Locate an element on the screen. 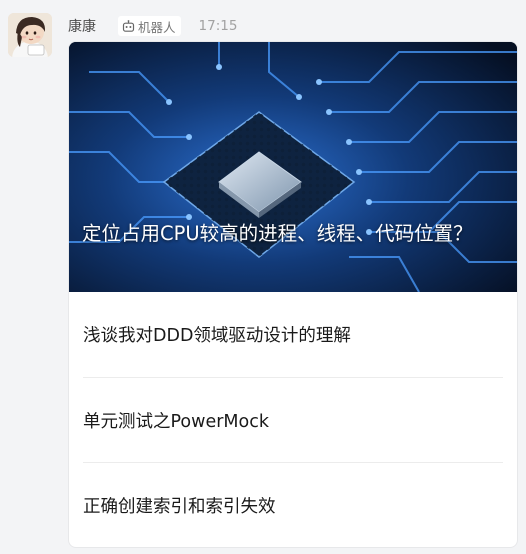 Image resolution: width=526 pixels, height=554 pixels. bot-badge: 机器人 is located at coordinates (149, 26).